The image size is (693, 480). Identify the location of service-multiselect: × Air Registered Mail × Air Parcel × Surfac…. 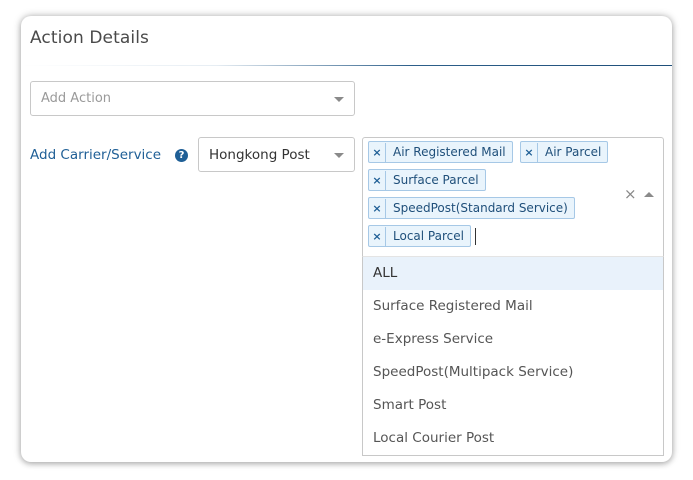
(513, 197).